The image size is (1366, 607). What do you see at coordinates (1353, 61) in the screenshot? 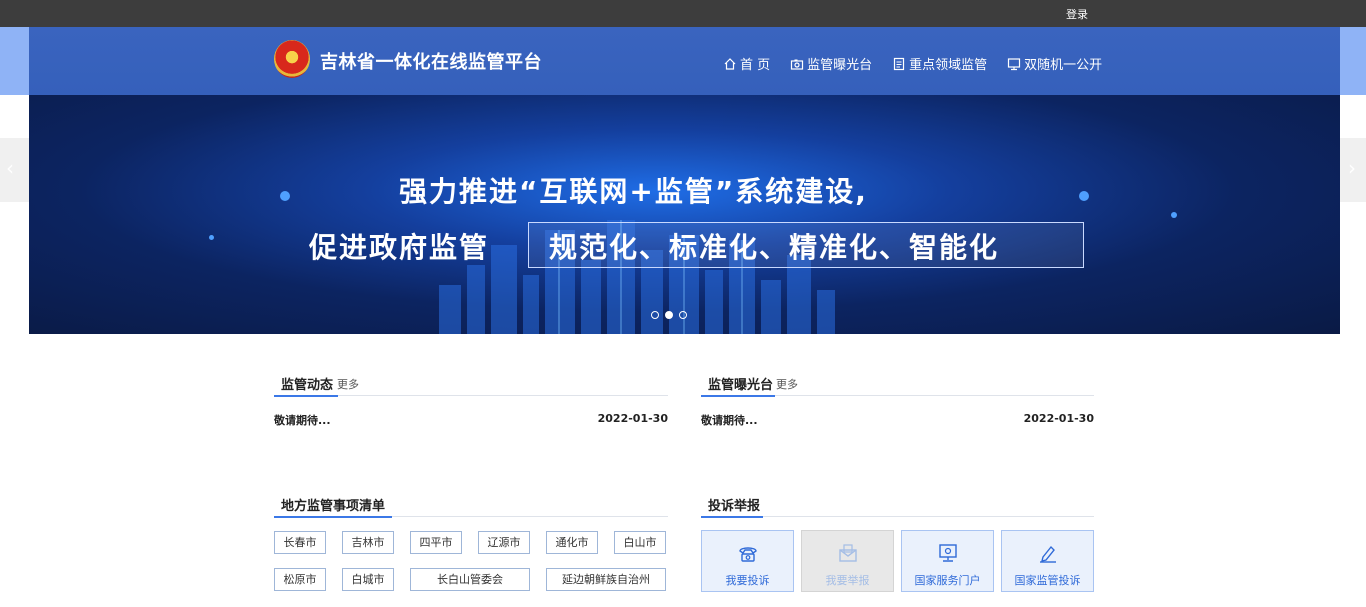
I see `header-side-band-right` at bounding box center [1353, 61].